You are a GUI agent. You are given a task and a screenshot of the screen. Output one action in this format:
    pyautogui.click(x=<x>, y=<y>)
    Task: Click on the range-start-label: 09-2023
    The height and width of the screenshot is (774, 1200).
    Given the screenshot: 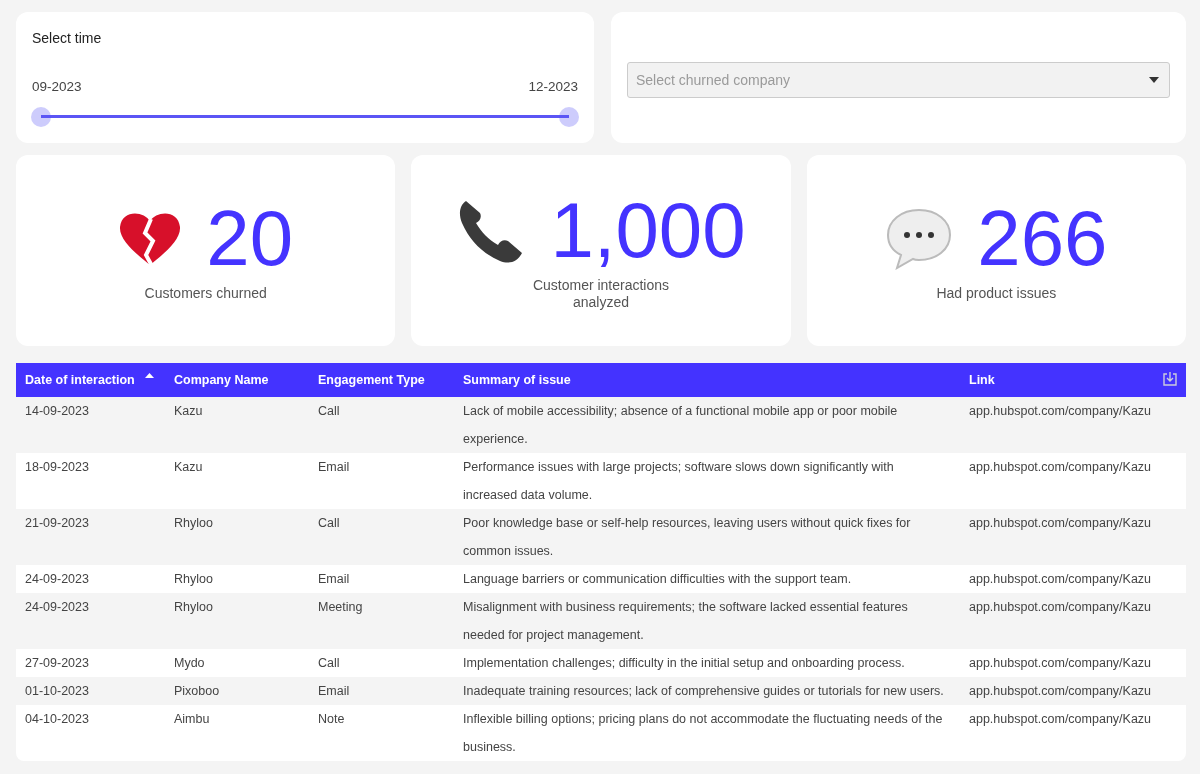 What is the action you would take?
    pyautogui.click(x=57, y=87)
    